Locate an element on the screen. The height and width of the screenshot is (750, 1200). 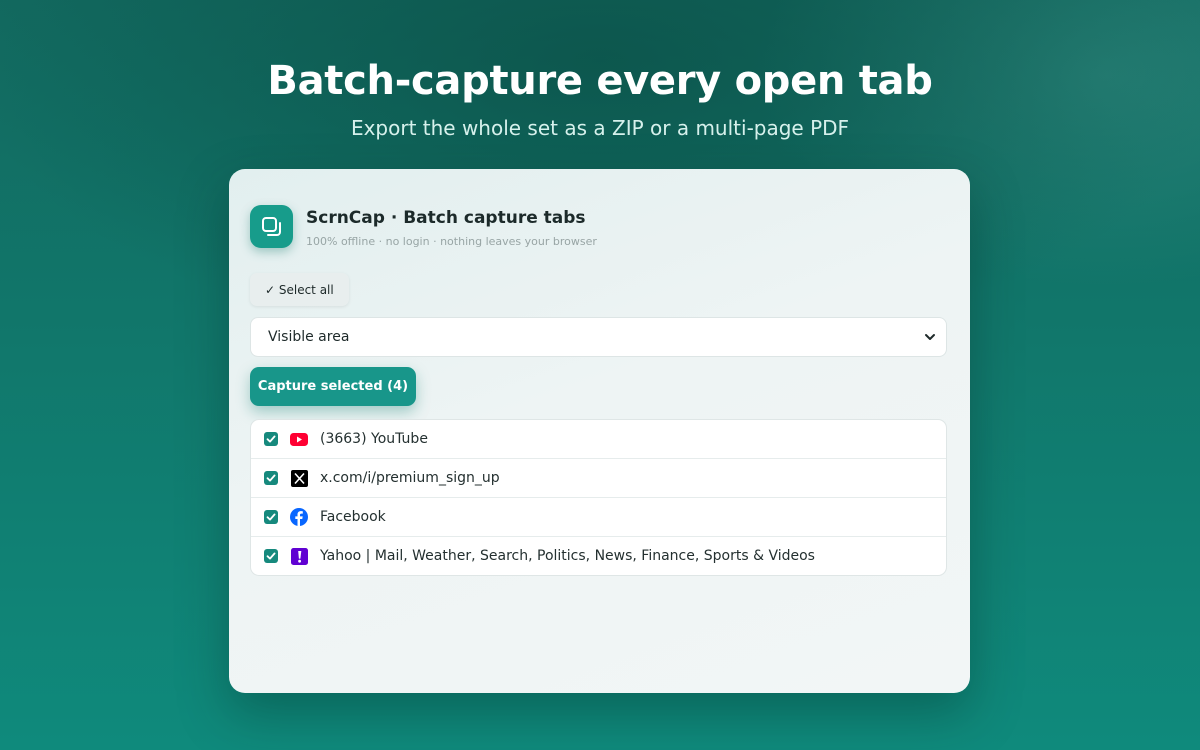
tab-title: (3663) YouTube is located at coordinates (374, 439).